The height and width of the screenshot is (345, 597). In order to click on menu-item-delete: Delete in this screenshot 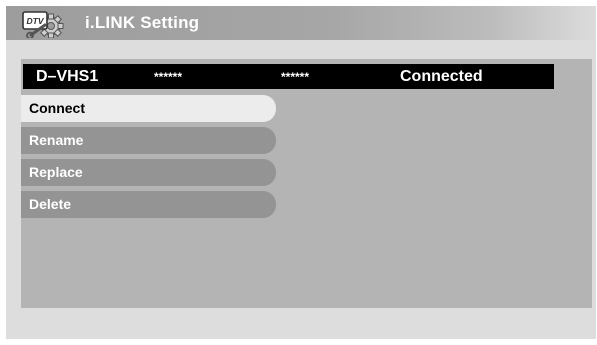, I will do `click(148, 204)`.